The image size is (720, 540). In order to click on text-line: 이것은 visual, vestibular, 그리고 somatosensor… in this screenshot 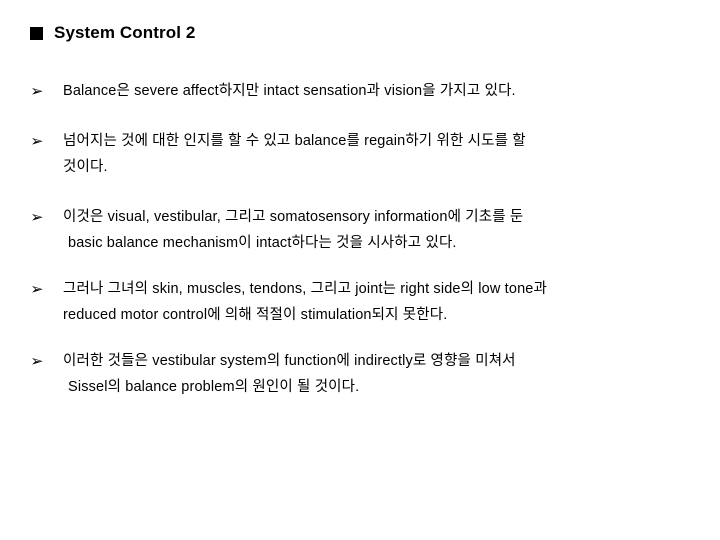, I will do `click(293, 217)`.